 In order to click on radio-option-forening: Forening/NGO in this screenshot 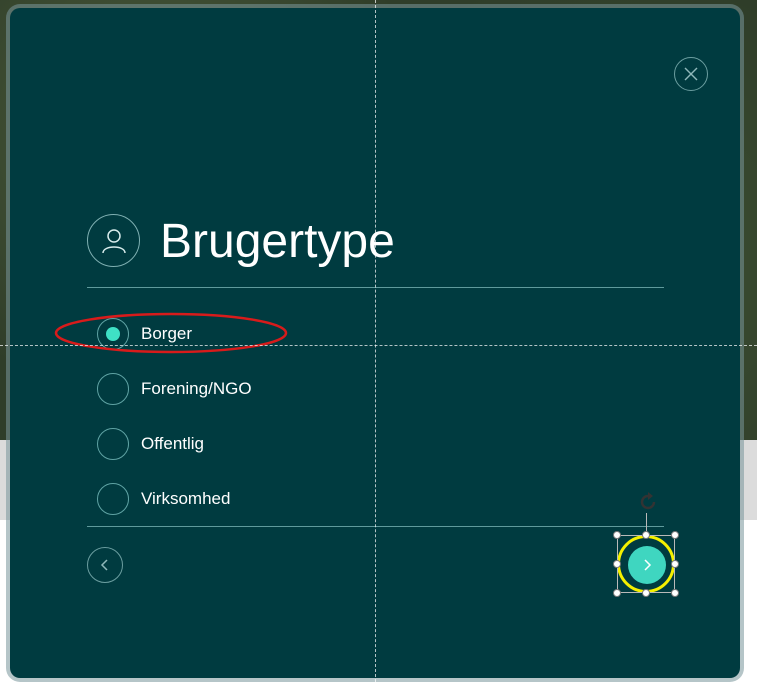, I will do `click(174, 389)`.